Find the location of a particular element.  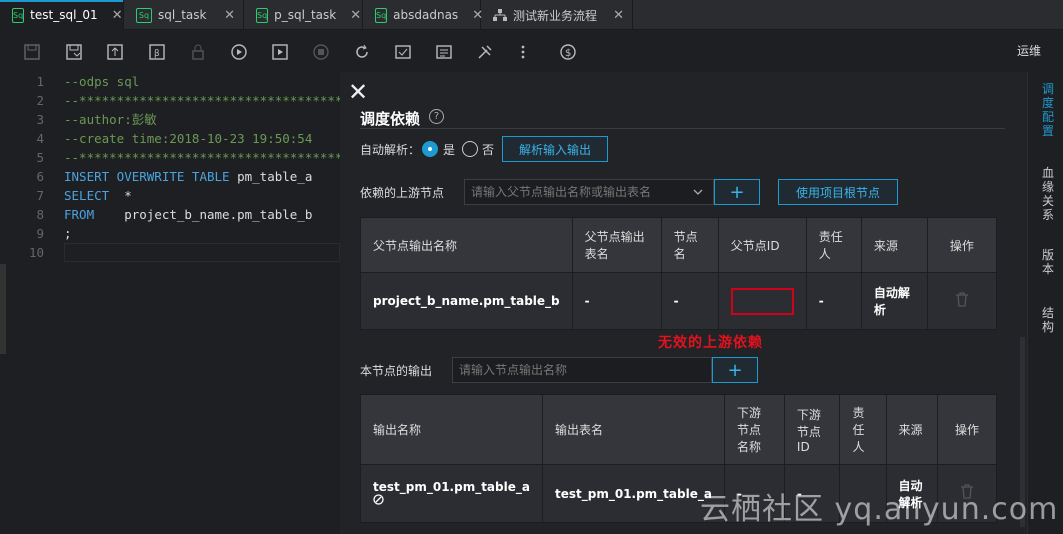

line-number: 8 is located at coordinates (40, 214).